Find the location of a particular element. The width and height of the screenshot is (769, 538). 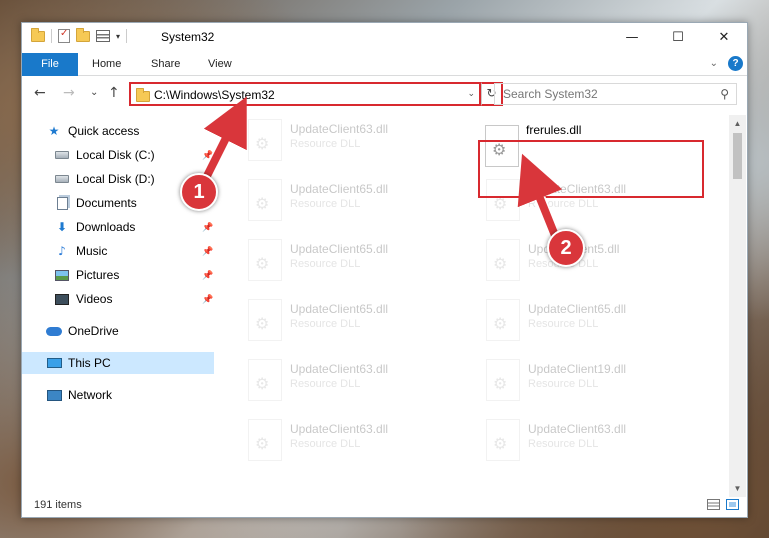

pictures-icon is located at coordinates (62, 275).